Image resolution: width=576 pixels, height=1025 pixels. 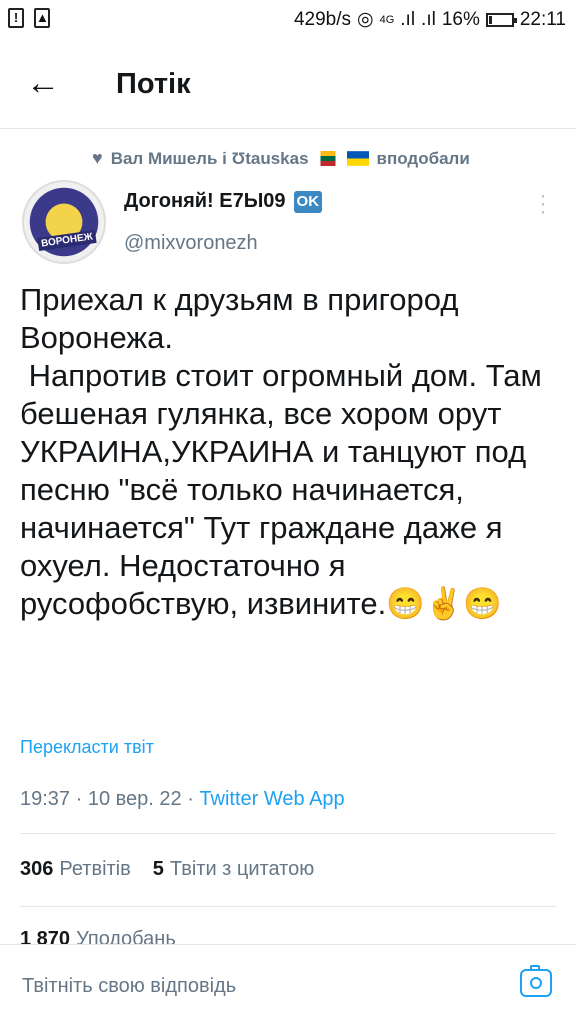 I want to click on translate-tweet-link: Перекласти твіт, so click(x=87, y=747).